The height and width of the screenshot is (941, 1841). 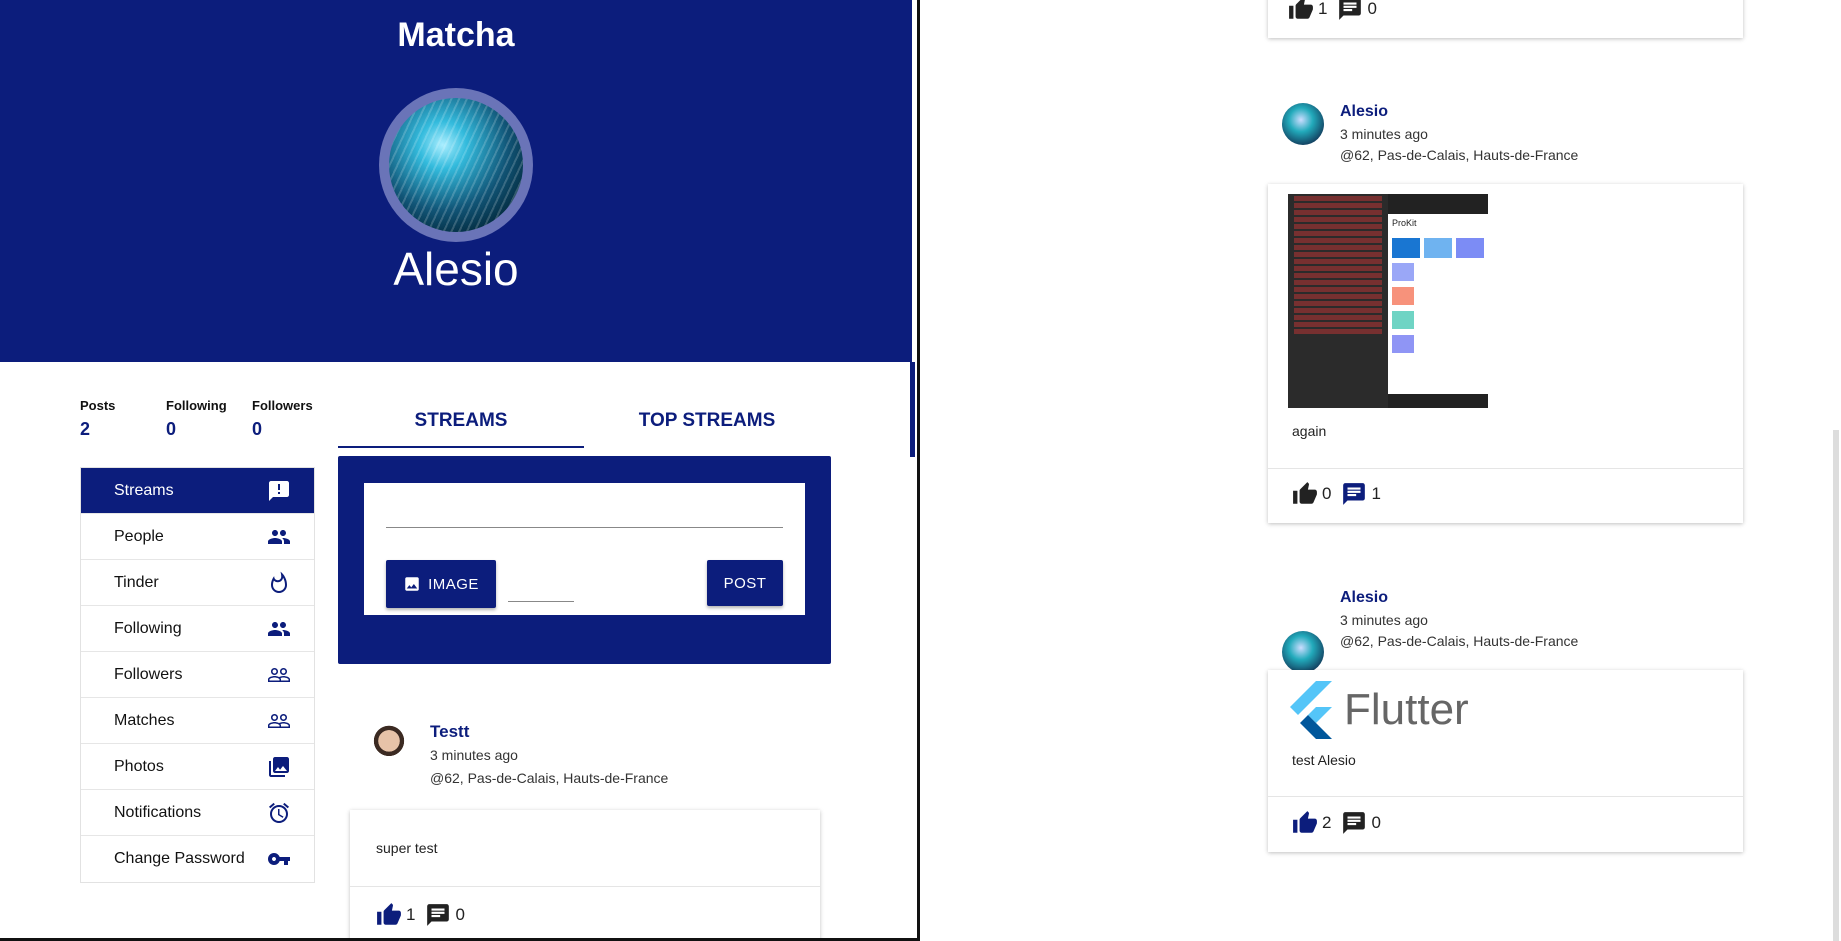 What do you see at coordinates (1388, 301) in the screenshot?
I see `post-image: ProKit` at bounding box center [1388, 301].